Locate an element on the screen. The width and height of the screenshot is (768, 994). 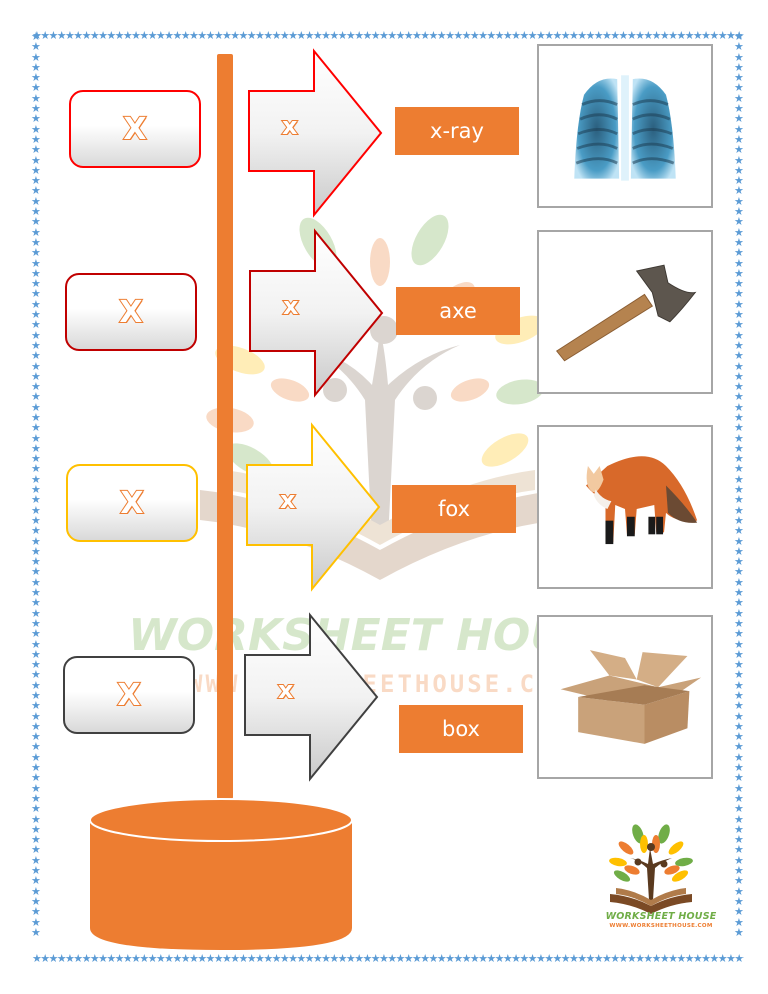
picture-fox is located at coordinates (625, 507).